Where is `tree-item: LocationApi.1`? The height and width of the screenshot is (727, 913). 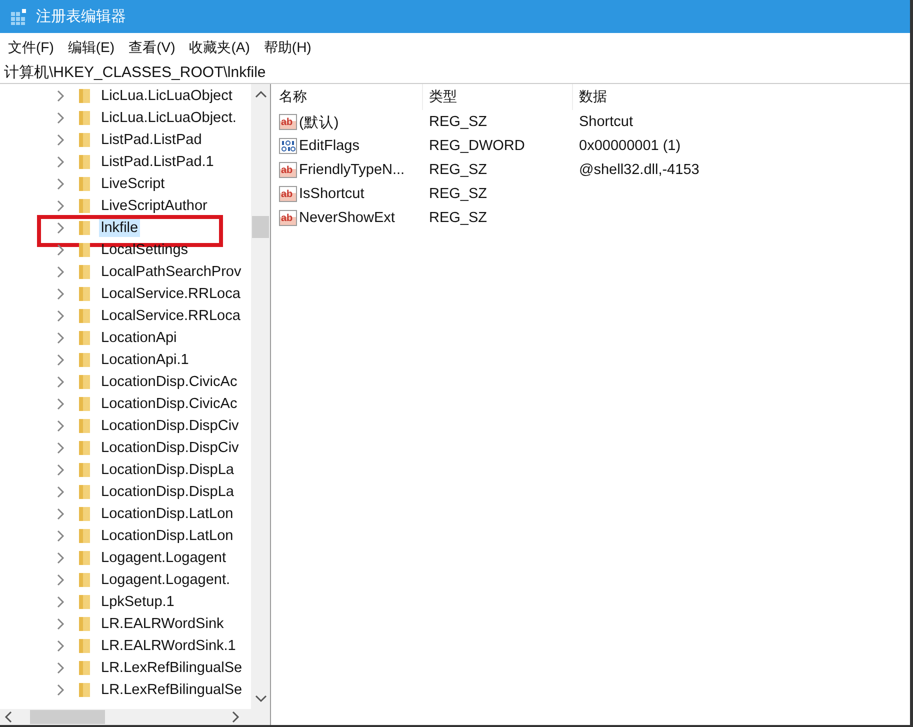
tree-item: LocationApi.1 is located at coordinates (145, 360).